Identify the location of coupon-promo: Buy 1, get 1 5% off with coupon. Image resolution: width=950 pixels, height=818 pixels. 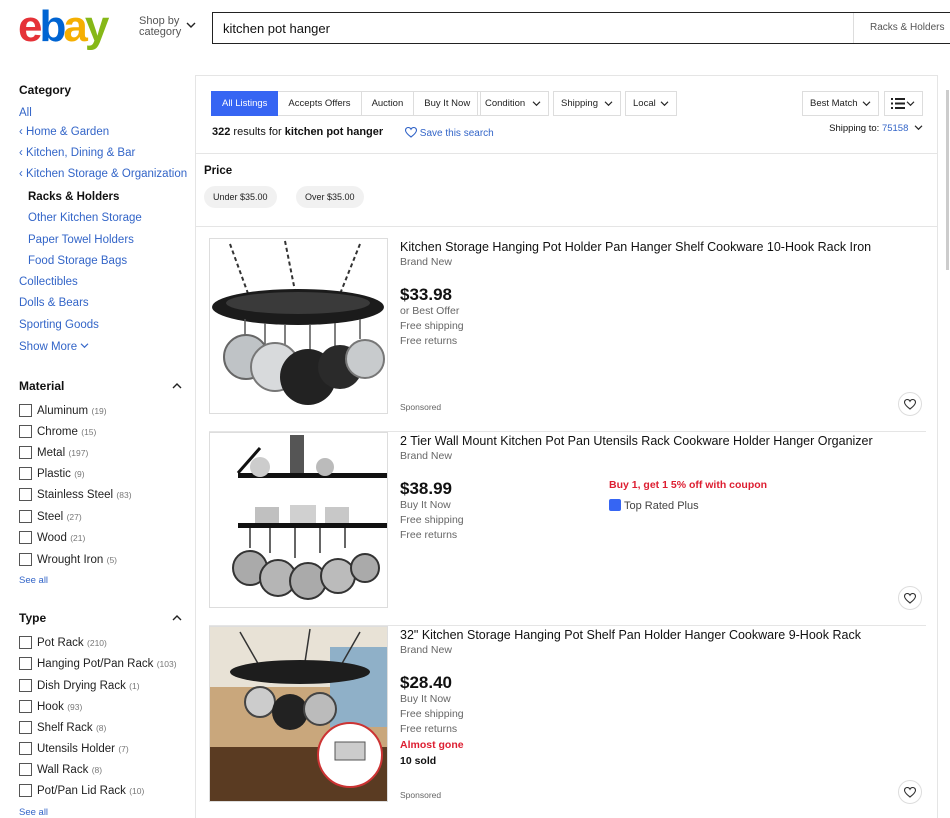
(688, 485).